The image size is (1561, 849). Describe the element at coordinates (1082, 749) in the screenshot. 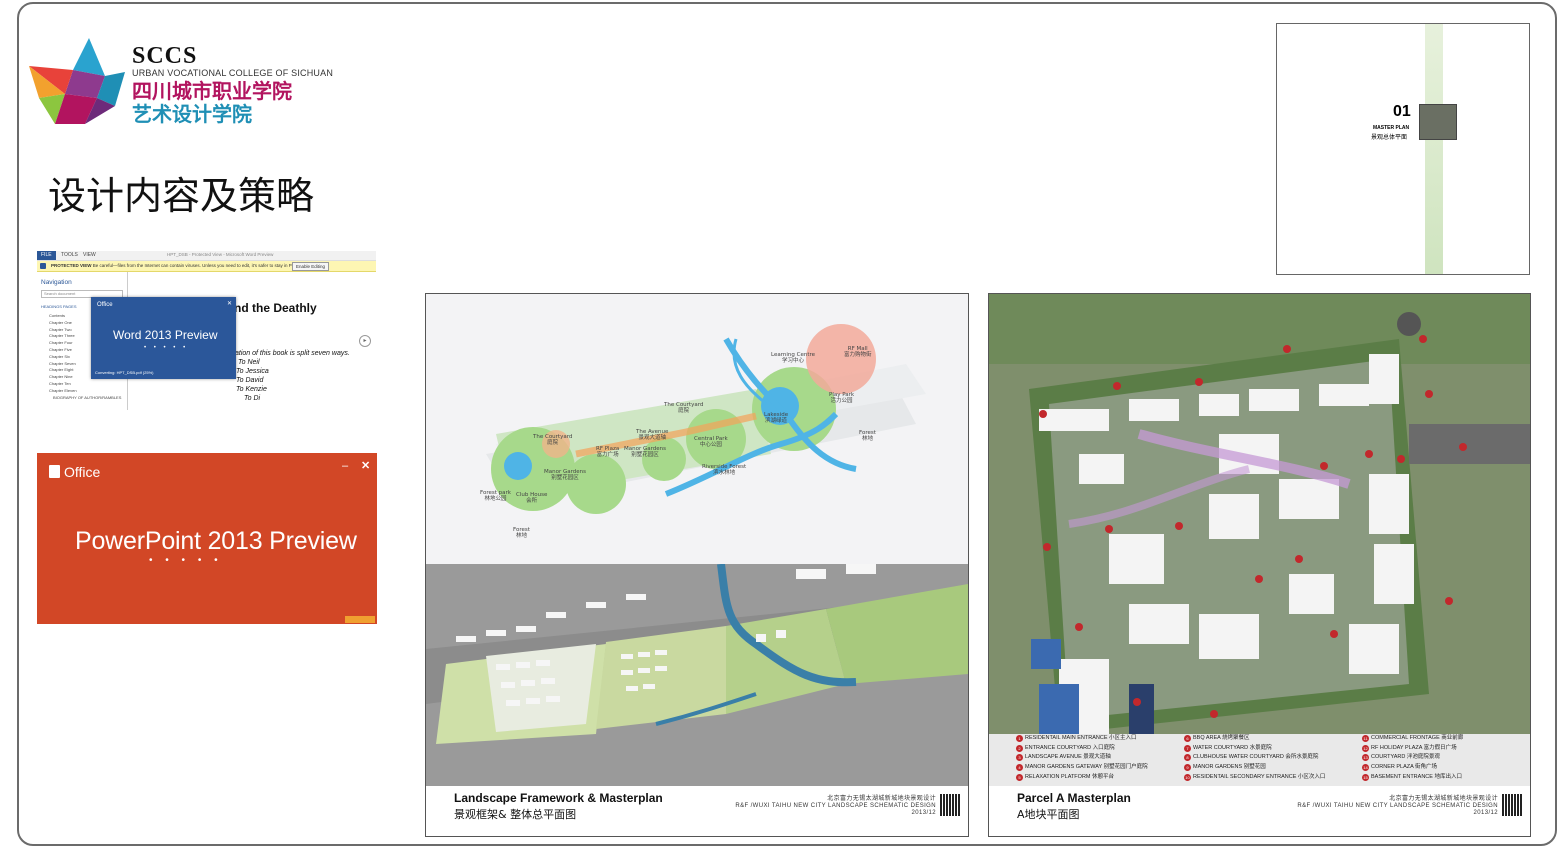

I see `legend-item: 2 ENTRANCE COURTYARD 入口庭院` at that location.